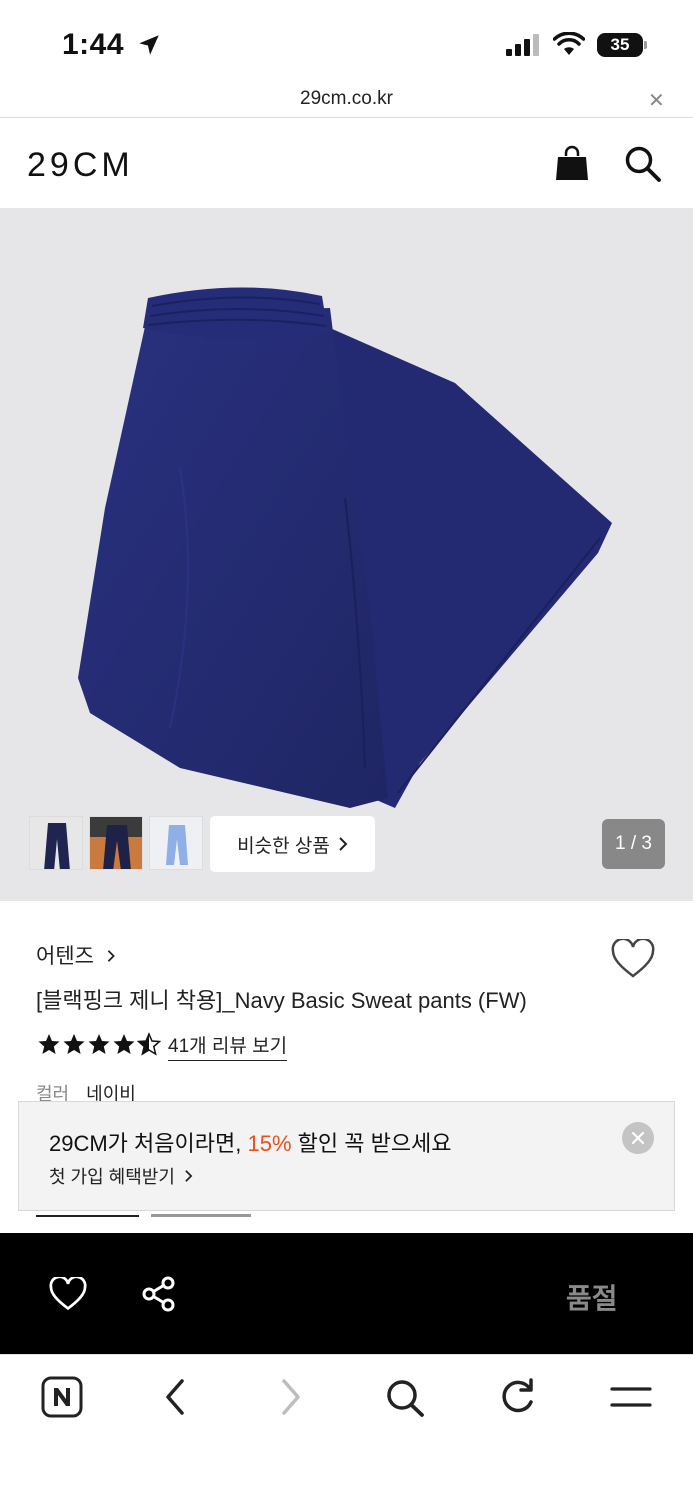 Image resolution: width=693 pixels, height=1500 pixels. I want to click on brand-link: 어텐즈, so click(76, 955).